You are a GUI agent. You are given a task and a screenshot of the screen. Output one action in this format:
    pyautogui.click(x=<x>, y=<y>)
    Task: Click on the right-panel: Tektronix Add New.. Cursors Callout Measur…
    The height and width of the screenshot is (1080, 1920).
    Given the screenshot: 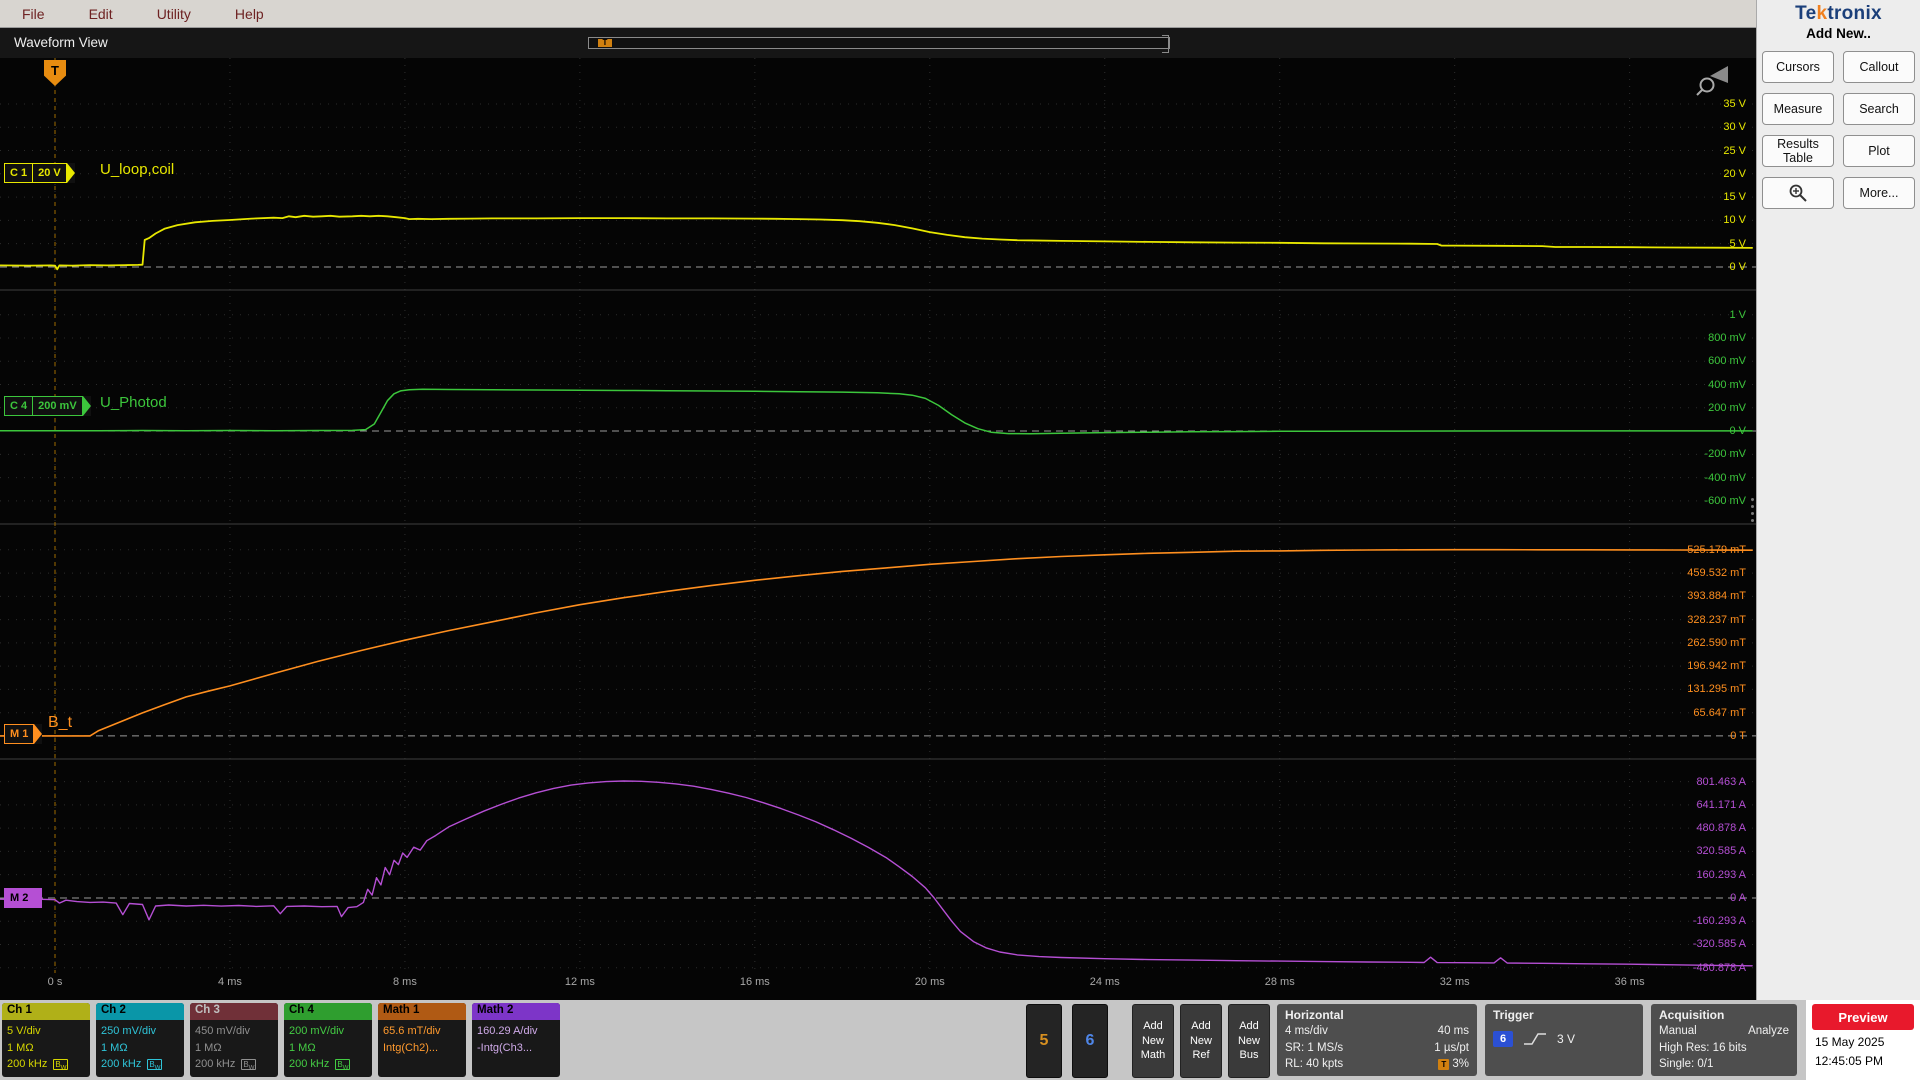 What is the action you would take?
    pyautogui.click(x=1838, y=500)
    